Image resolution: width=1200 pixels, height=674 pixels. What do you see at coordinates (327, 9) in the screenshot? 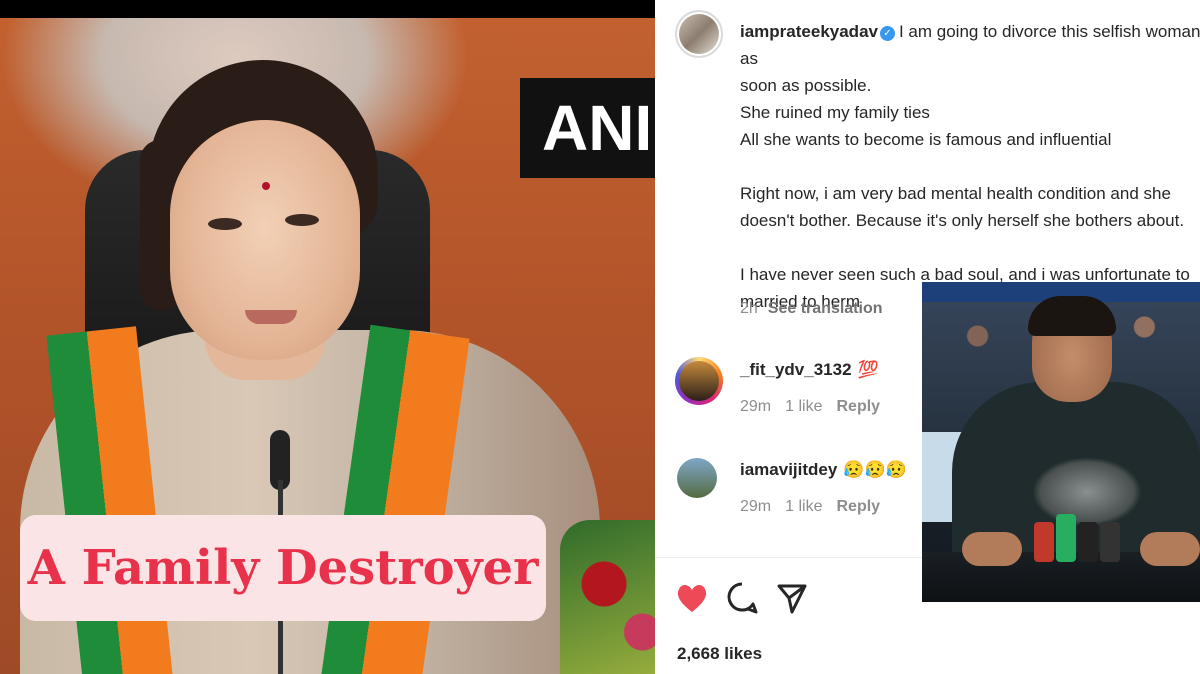
I see `top-black-strip` at bounding box center [327, 9].